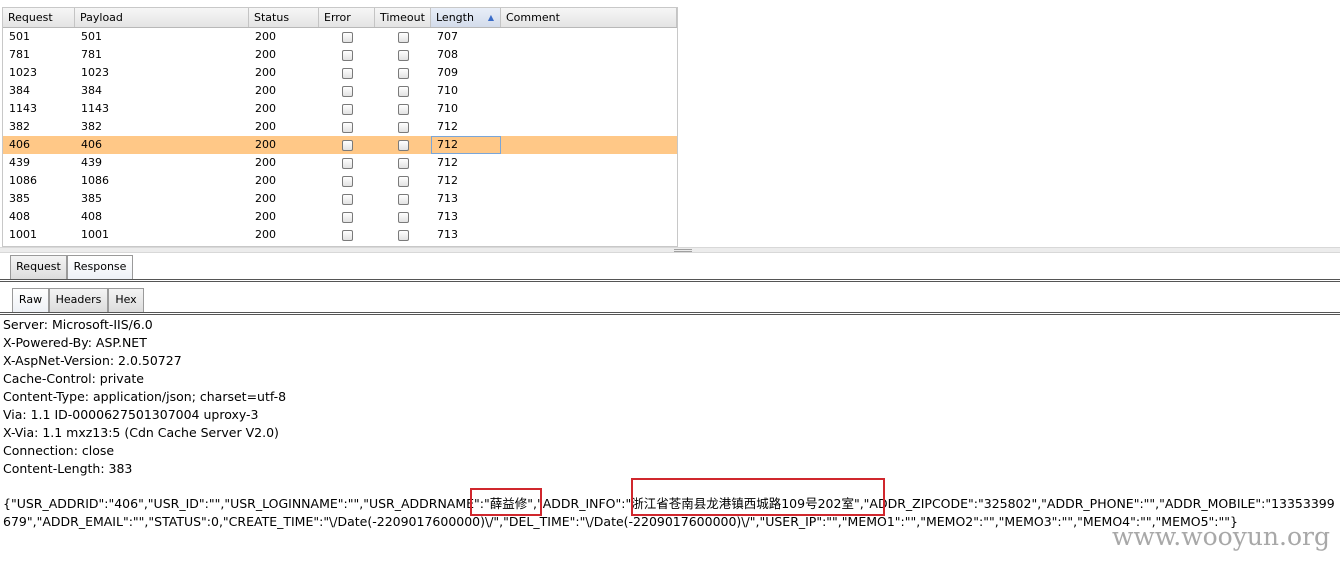 Image resolution: width=1340 pixels, height=561 pixels. Describe the element at coordinates (670, 250) in the screenshot. I see `pane-splitter` at that location.